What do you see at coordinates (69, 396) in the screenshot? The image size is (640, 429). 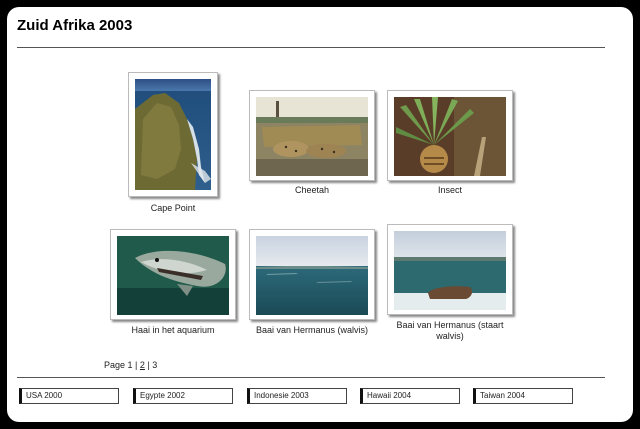 I see `nav-item-usa-2000: USA 2000` at bounding box center [69, 396].